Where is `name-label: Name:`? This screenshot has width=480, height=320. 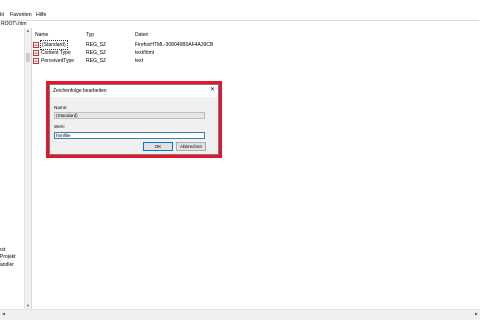 name-label: Name: is located at coordinates (61, 107).